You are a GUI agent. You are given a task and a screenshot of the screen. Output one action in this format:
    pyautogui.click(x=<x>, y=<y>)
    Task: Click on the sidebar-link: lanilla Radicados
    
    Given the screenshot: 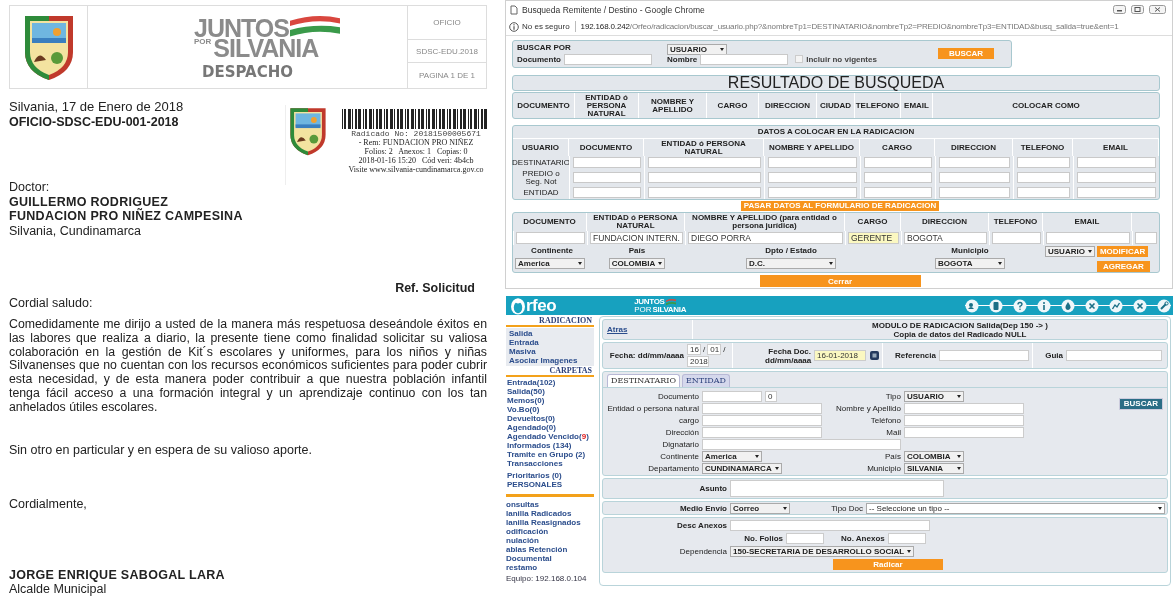 What is the action you would take?
    pyautogui.click(x=550, y=513)
    